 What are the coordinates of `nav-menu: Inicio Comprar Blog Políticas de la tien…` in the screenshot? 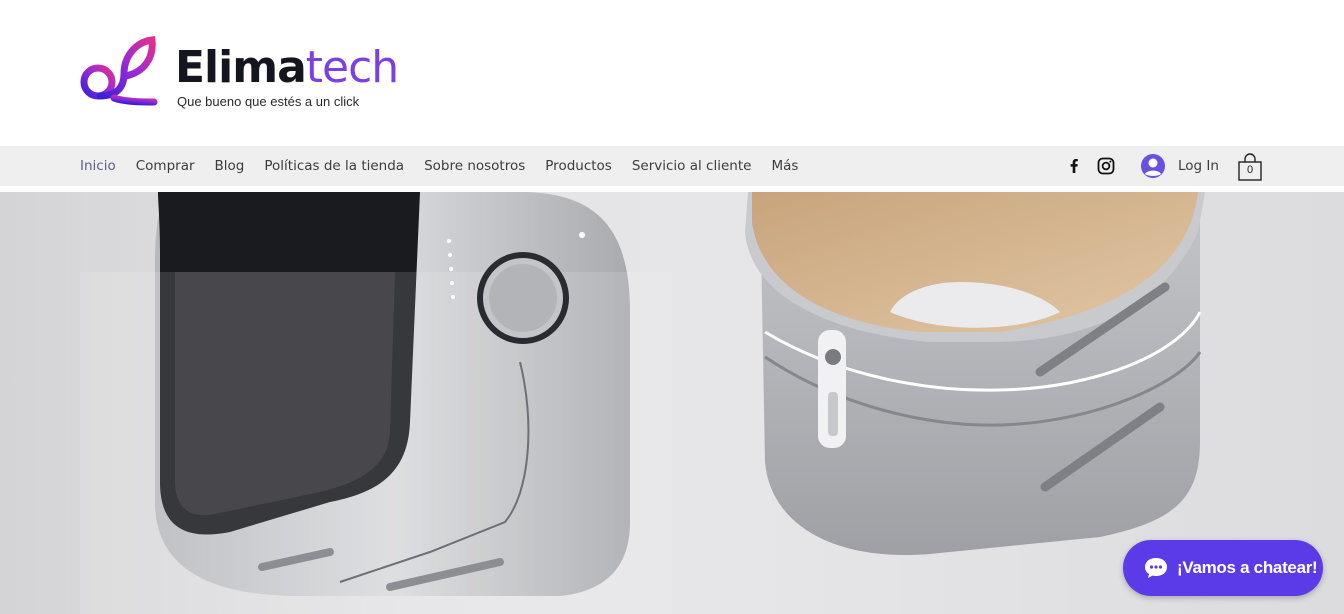 It's located at (449, 166).